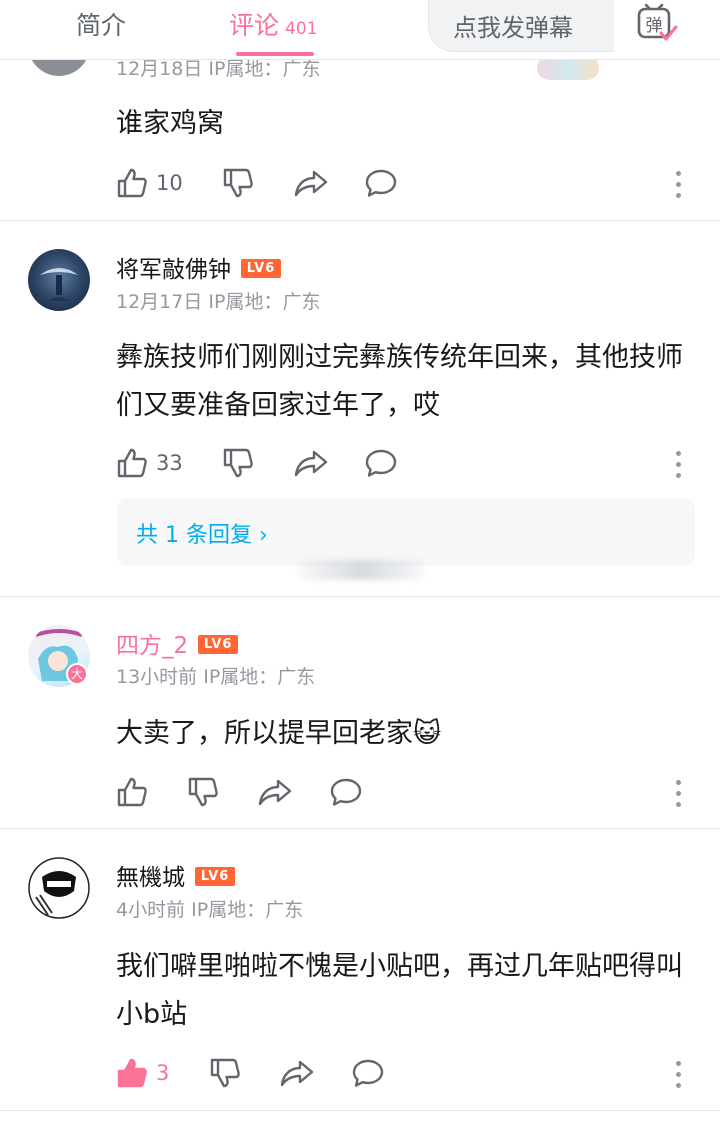 This screenshot has height=1134, width=720. I want to click on comment-content: 谁家鸡窝, so click(170, 123).